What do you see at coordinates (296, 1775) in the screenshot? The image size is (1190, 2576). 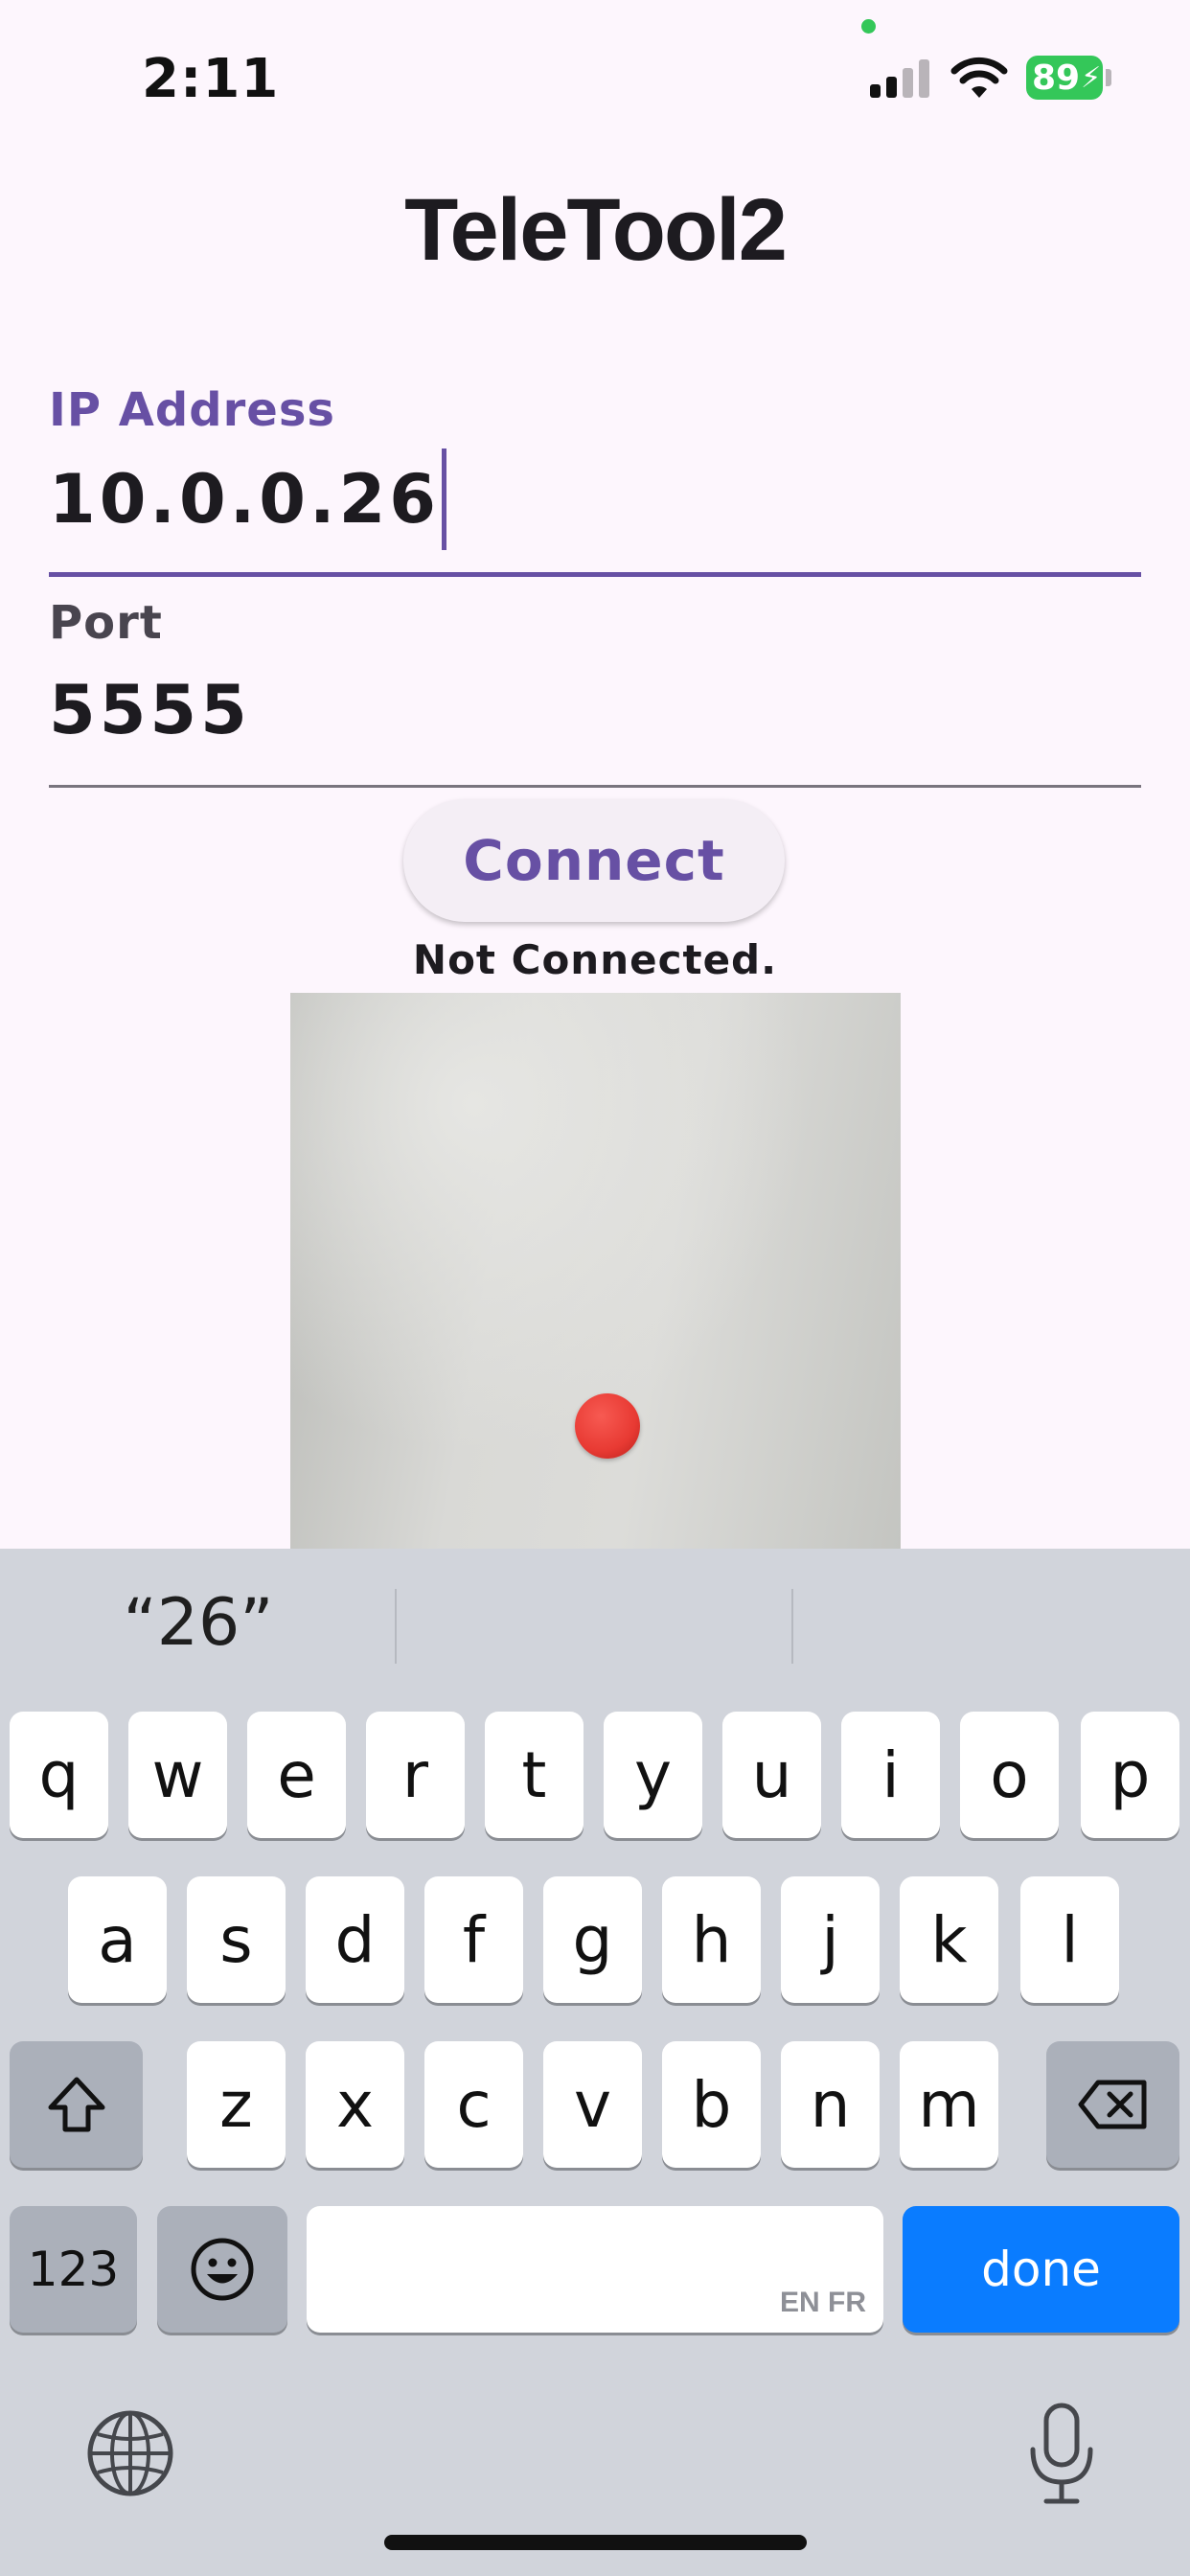 I see `key-e: e` at bounding box center [296, 1775].